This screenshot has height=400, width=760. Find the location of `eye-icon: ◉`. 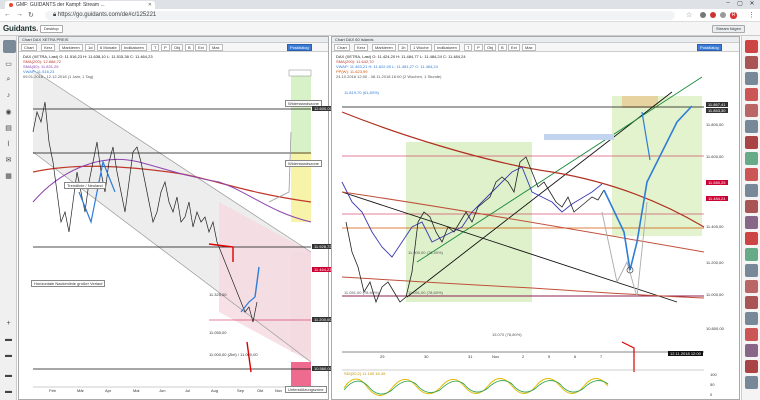

eye-icon: ◉ is located at coordinates (8, 112).